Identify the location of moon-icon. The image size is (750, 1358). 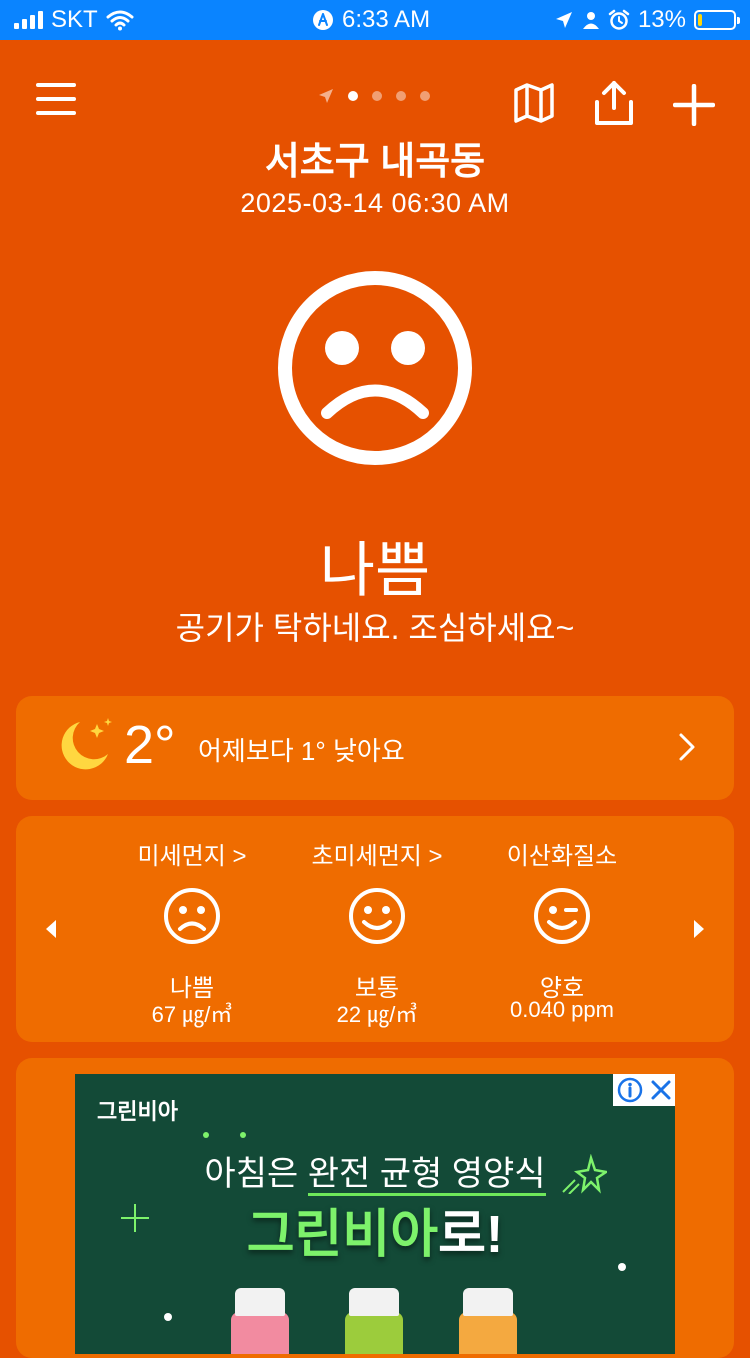
(86, 744).